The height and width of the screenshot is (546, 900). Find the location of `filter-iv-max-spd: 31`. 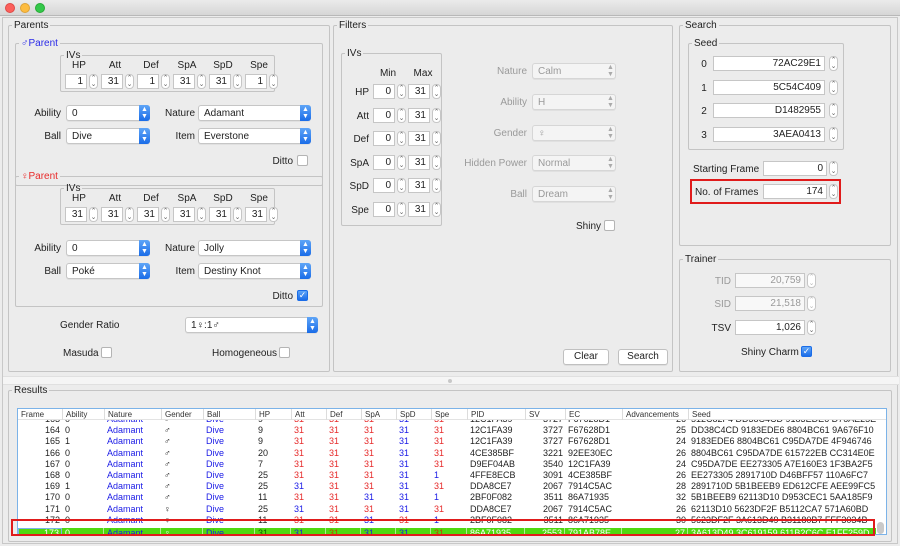

filter-iv-max-spd: 31 is located at coordinates (419, 185).